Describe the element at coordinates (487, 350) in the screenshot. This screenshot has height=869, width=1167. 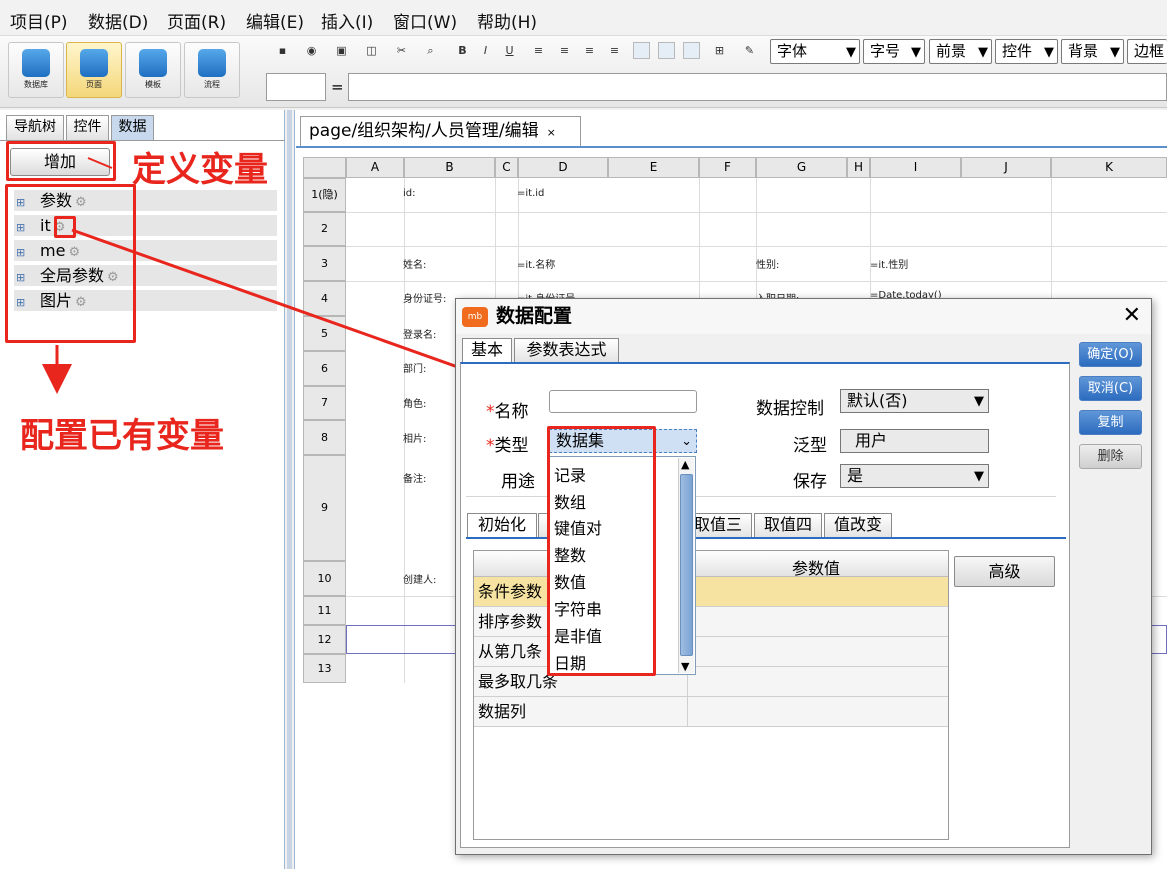
I see `tab-basic: 基本` at that location.